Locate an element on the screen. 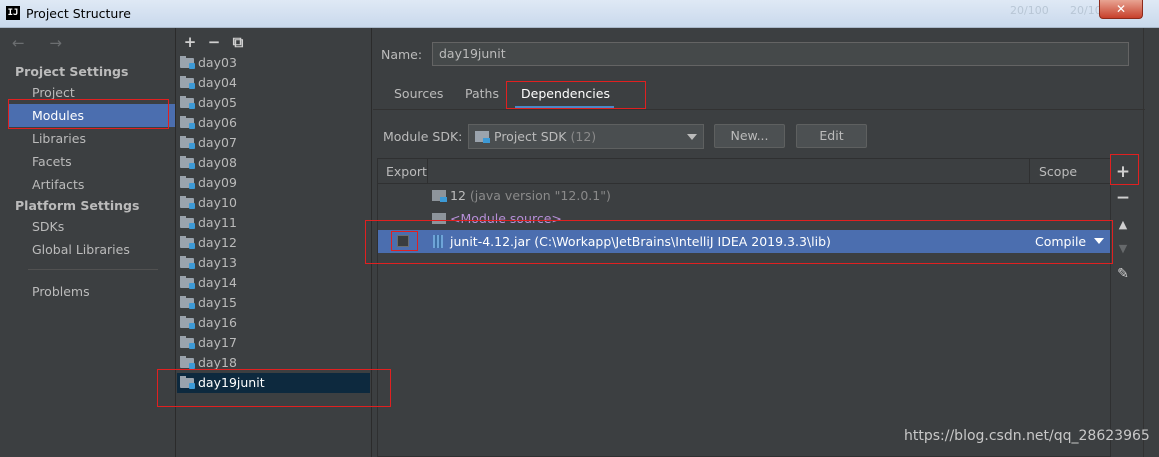 The height and width of the screenshot is (457, 1159). remove-icon: − is located at coordinates (214, 42).